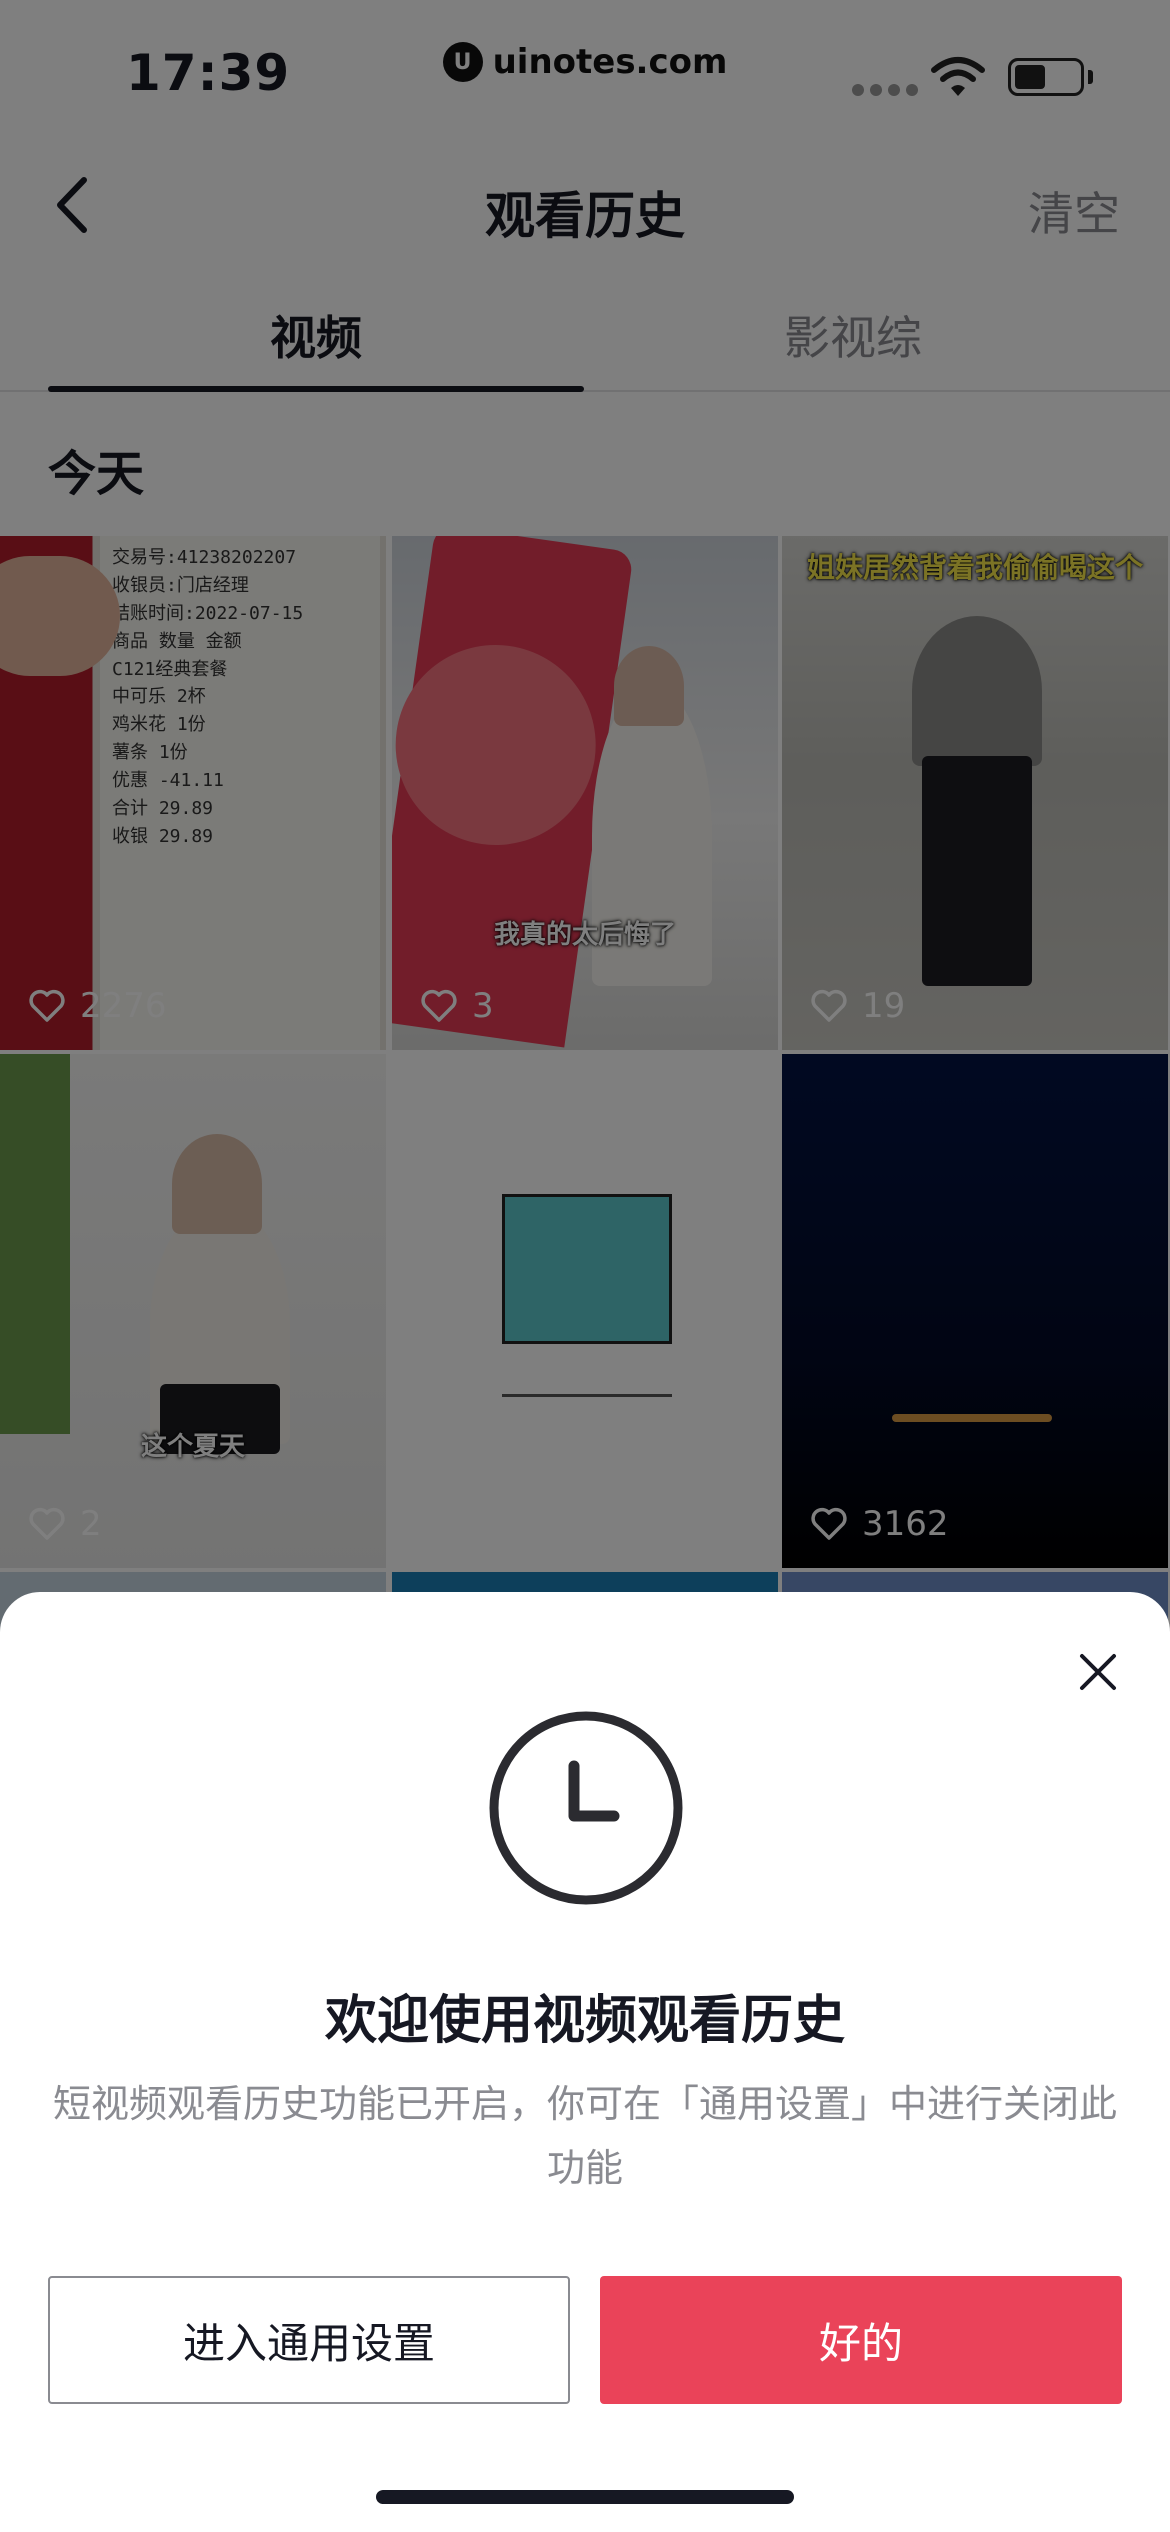 This screenshot has width=1170, height=2532. I want to click on clock-icon, so click(586, 1808).